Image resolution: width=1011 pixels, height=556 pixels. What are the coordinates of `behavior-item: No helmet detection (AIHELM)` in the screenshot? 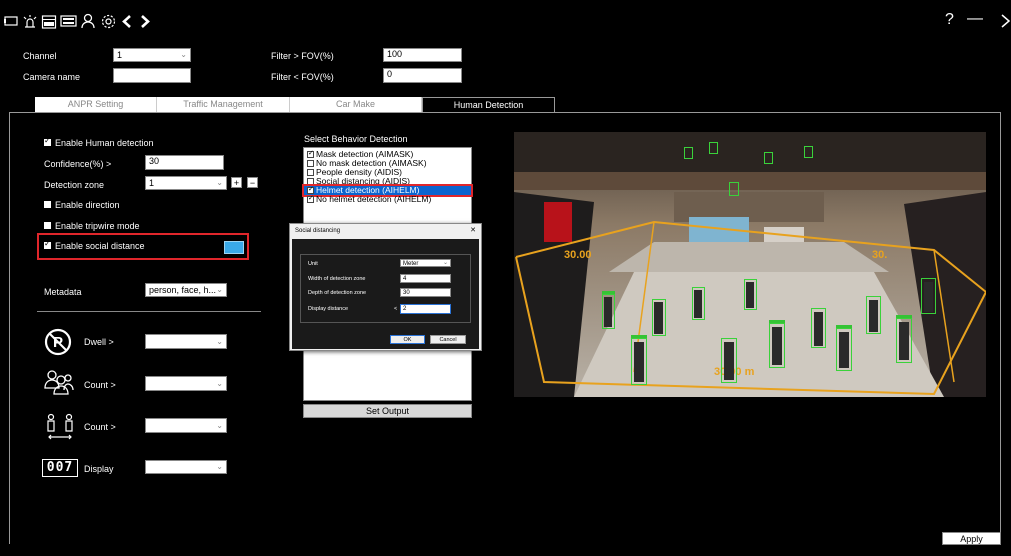 It's located at (387, 199).